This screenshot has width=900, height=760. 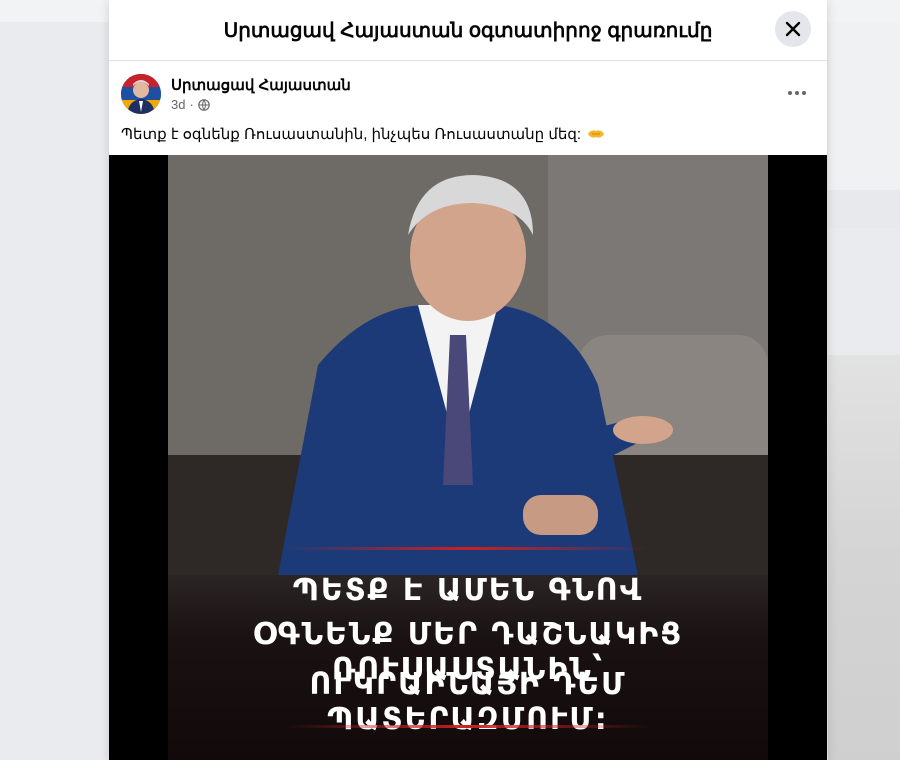 What do you see at coordinates (178, 104) in the screenshot?
I see `post-time: 3d` at bounding box center [178, 104].